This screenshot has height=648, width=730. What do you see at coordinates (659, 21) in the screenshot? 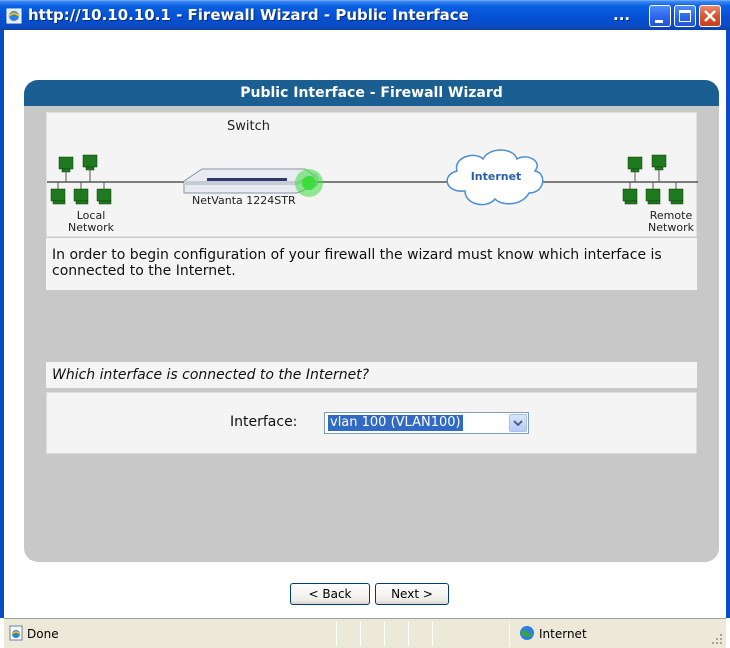
I see `minimize-icon` at bounding box center [659, 21].